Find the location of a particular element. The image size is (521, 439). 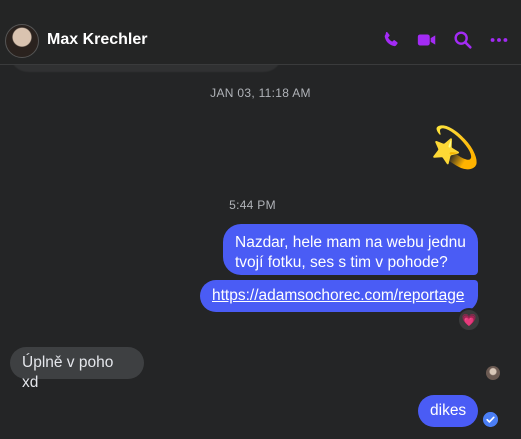

chat-header: Max Krechler is located at coordinates (260, 32).